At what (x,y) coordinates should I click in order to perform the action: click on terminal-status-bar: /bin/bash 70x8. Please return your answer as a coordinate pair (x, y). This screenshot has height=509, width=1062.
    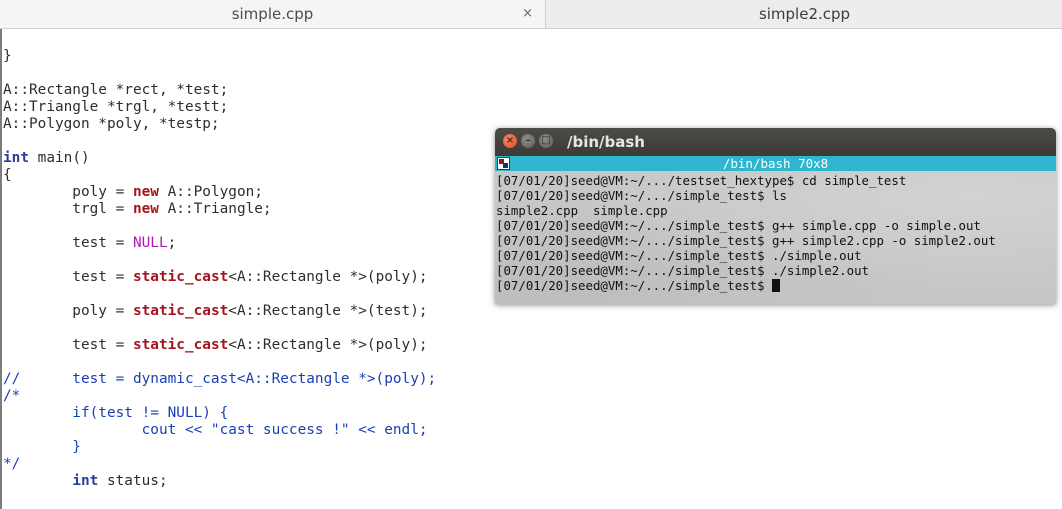
    Looking at the image, I should click on (775, 163).